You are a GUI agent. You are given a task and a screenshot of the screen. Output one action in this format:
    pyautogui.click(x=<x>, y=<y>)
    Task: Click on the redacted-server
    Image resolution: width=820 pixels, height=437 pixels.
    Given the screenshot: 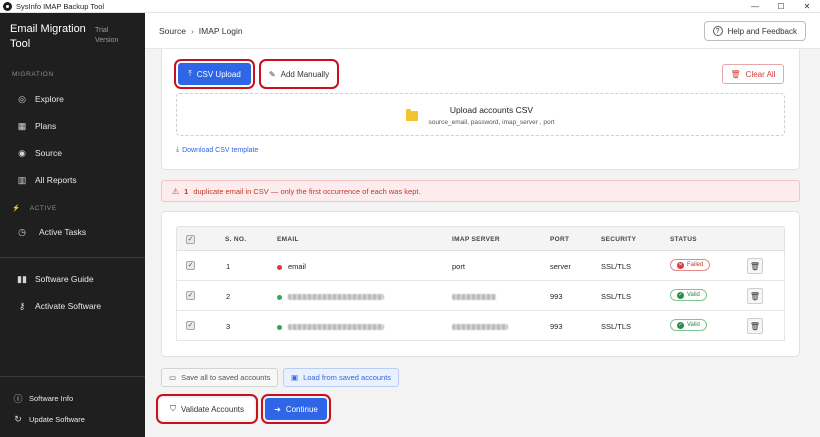 What is the action you would take?
    pyautogui.click(x=480, y=327)
    